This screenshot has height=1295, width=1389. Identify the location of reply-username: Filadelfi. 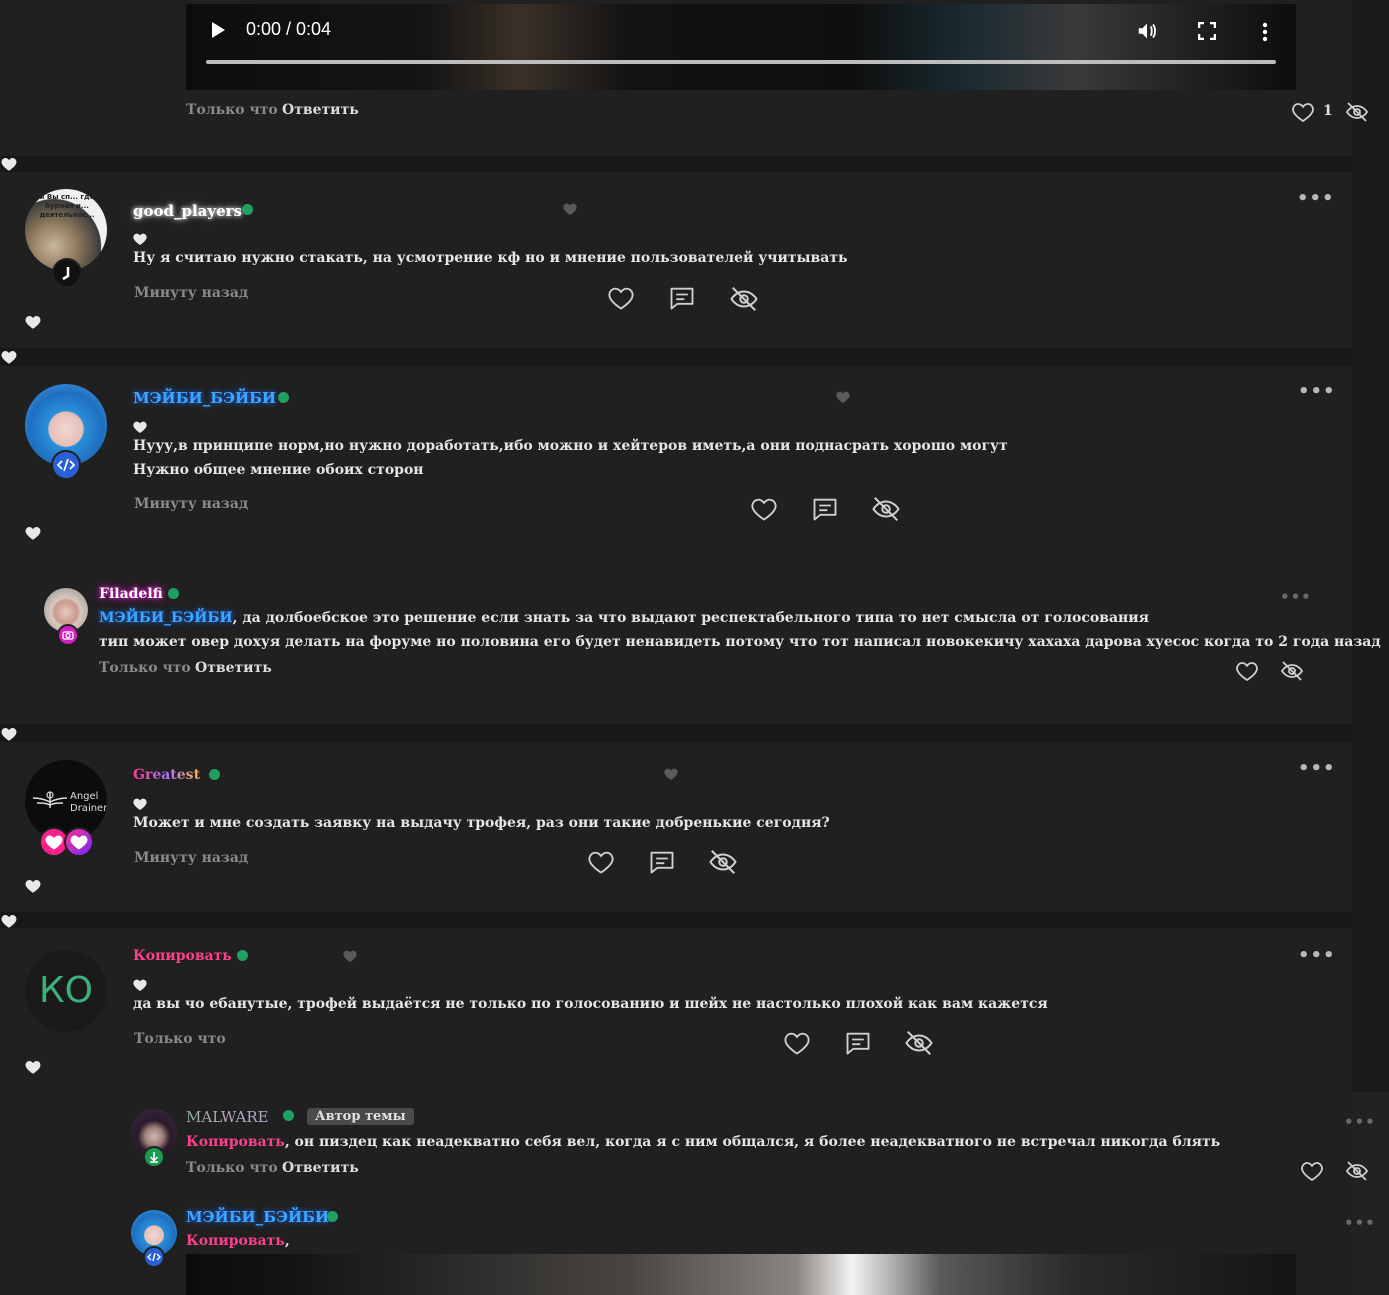
(131, 594).